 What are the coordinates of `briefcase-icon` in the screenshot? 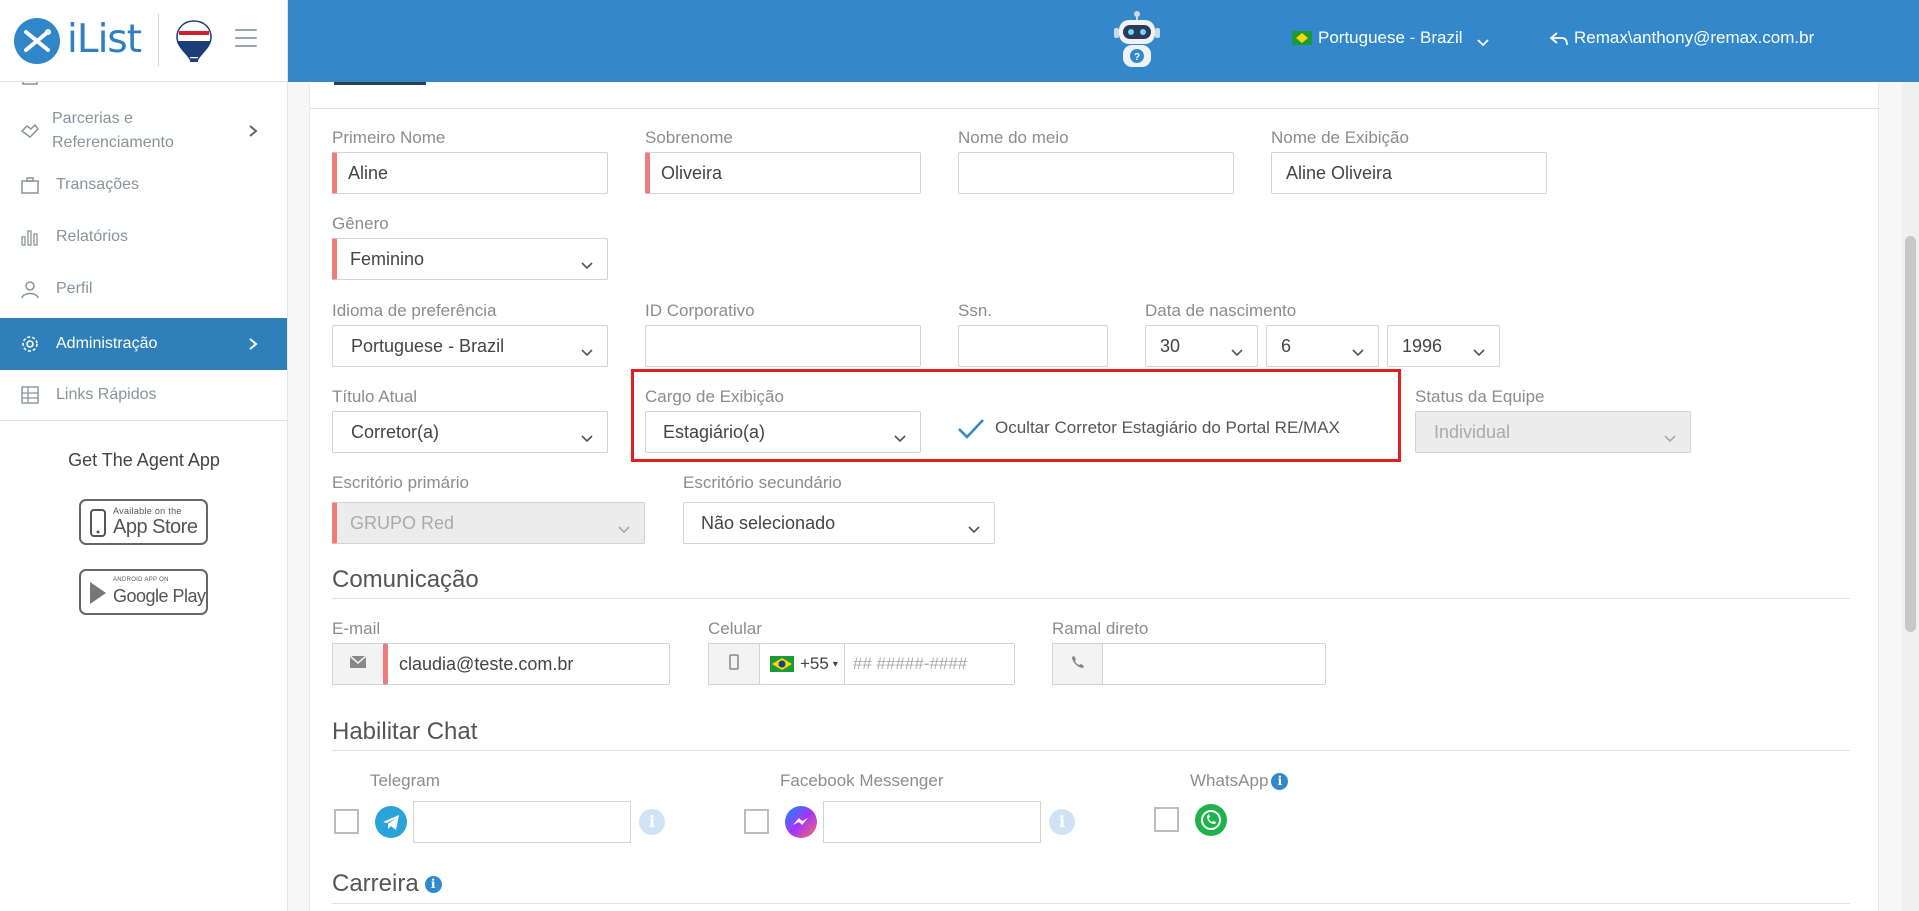 It's located at (30, 185).